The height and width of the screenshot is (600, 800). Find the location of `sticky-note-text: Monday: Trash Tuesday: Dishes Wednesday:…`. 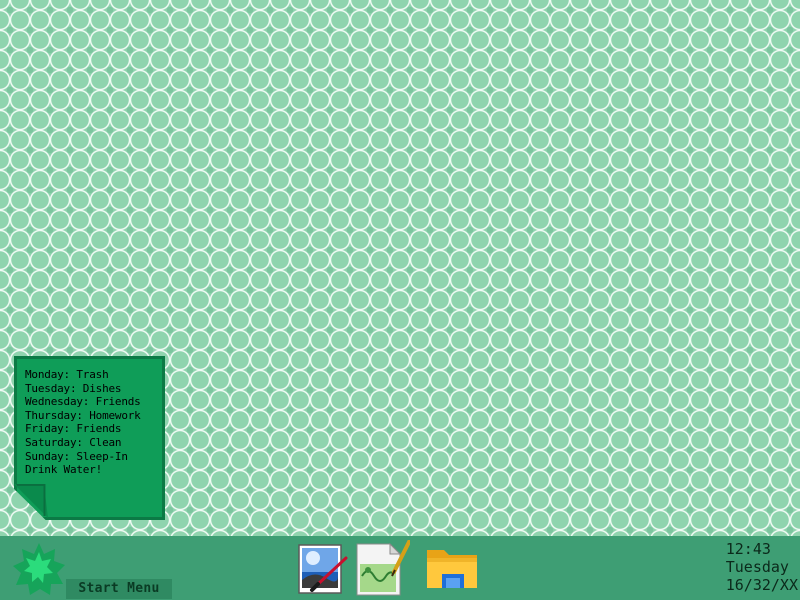

sticky-note-text: Monday: Trash Tuesday: Dishes Wednesday:… is located at coordinates (83, 422).